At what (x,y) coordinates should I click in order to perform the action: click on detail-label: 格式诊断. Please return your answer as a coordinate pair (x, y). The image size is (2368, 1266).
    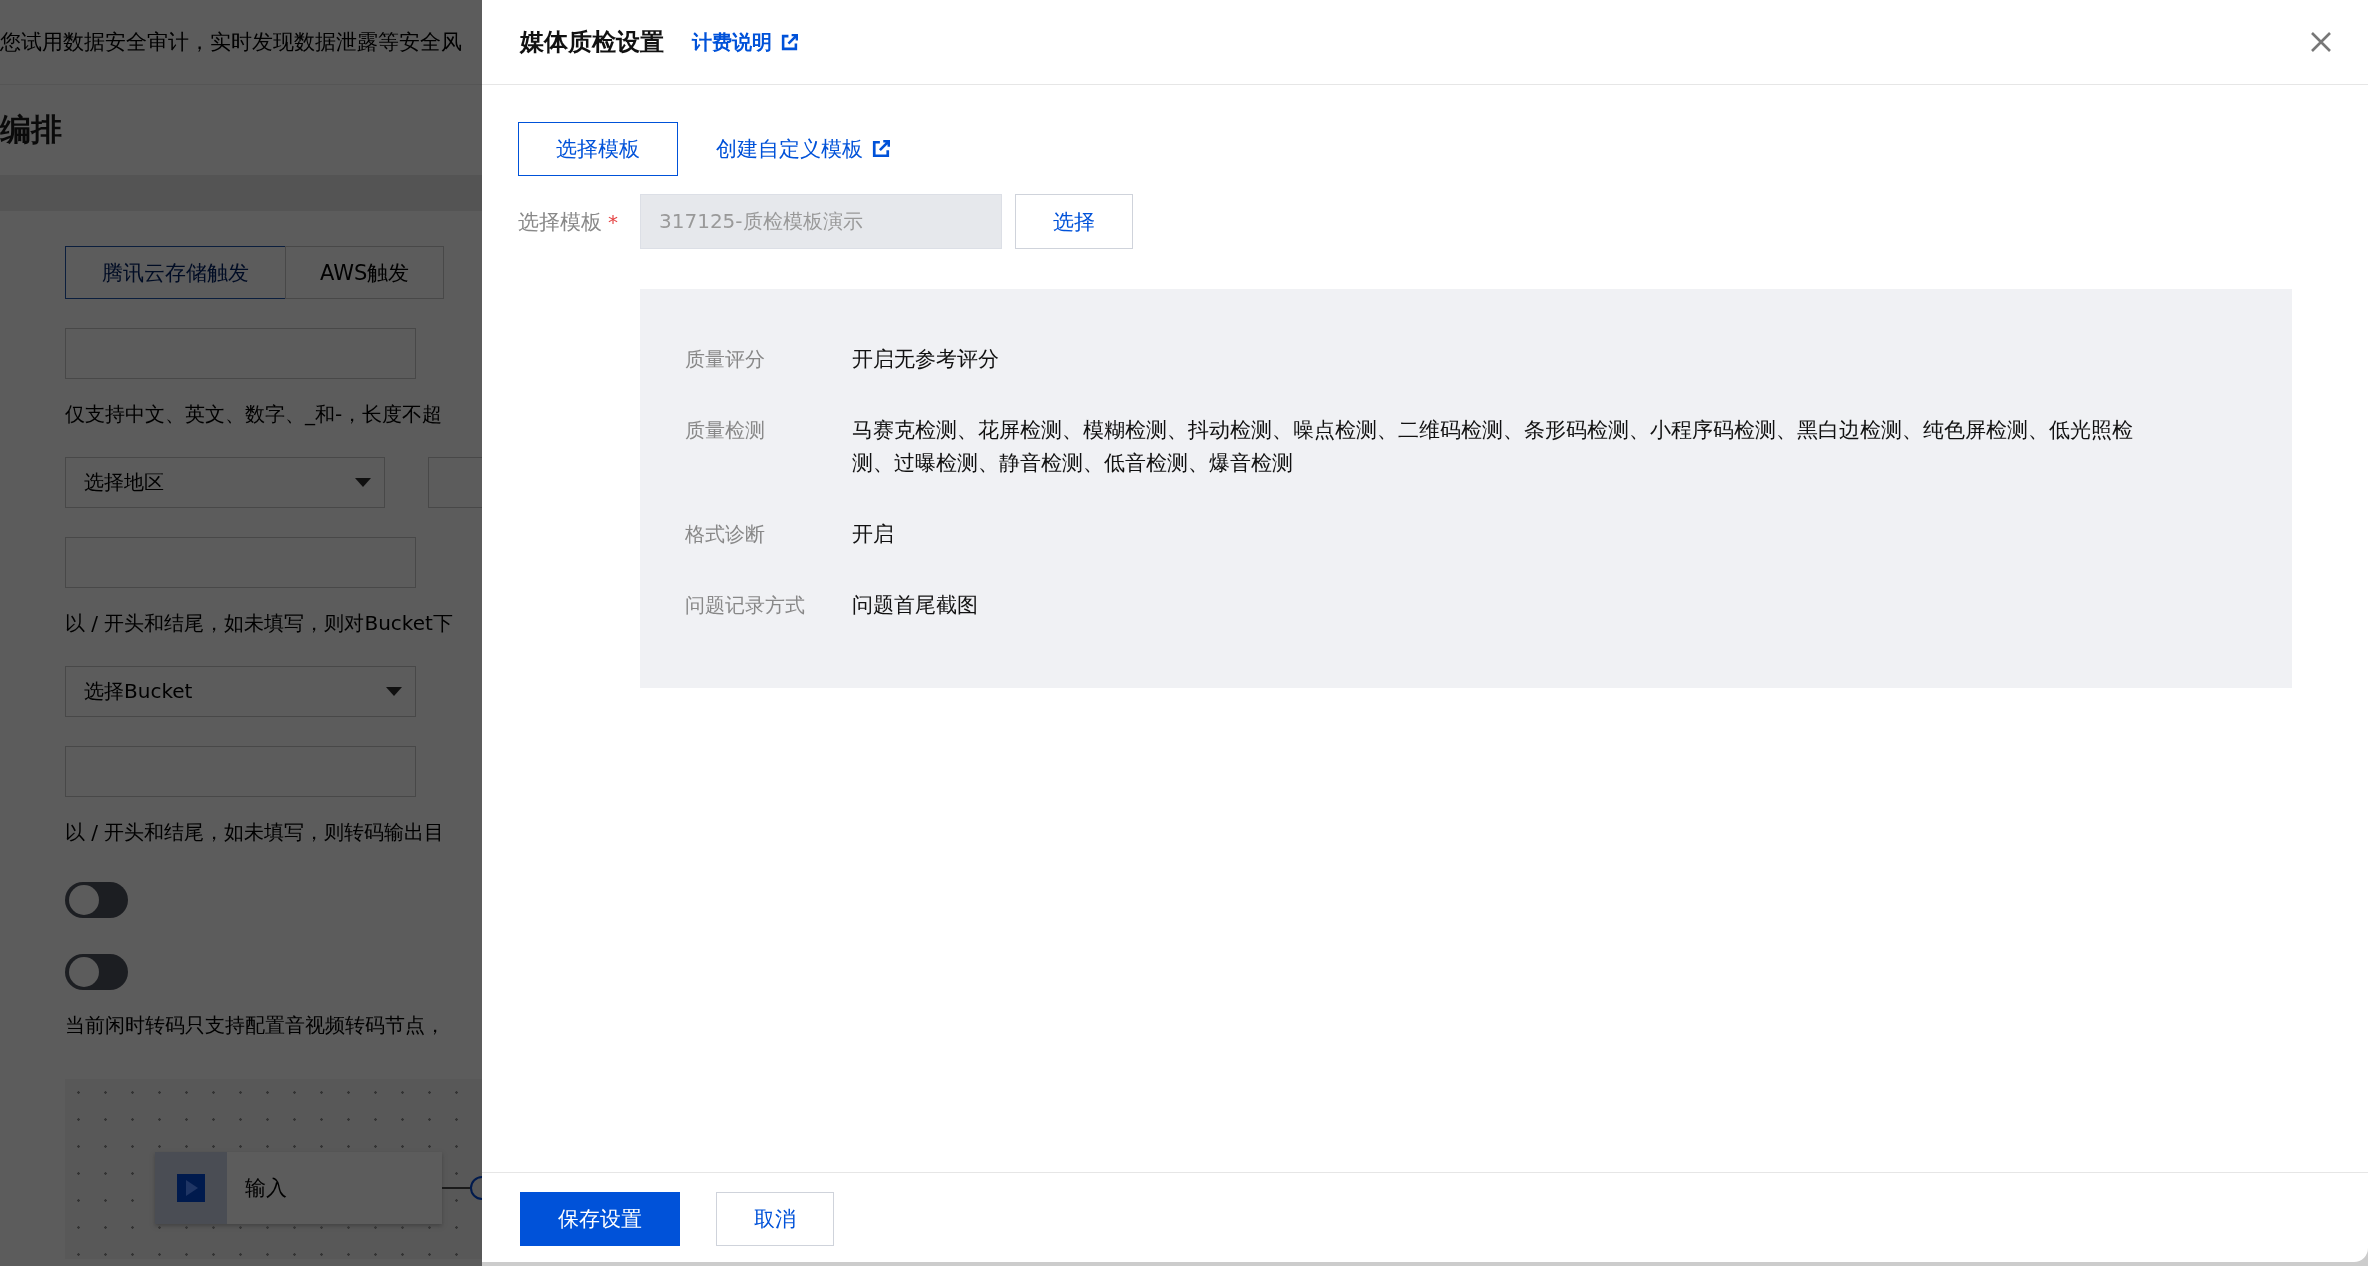
    Looking at the image, I should click on (725, 534).